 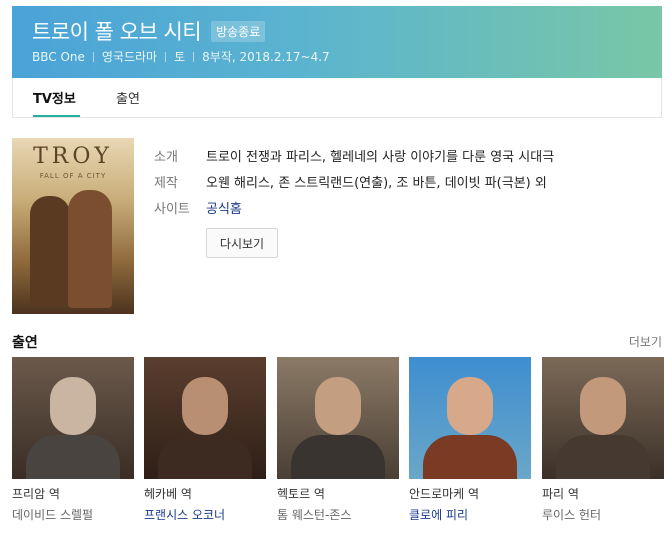 I want to click on meta-episodes: 8부작, 2018.2.17~4.7, so click(x=266, y=57).